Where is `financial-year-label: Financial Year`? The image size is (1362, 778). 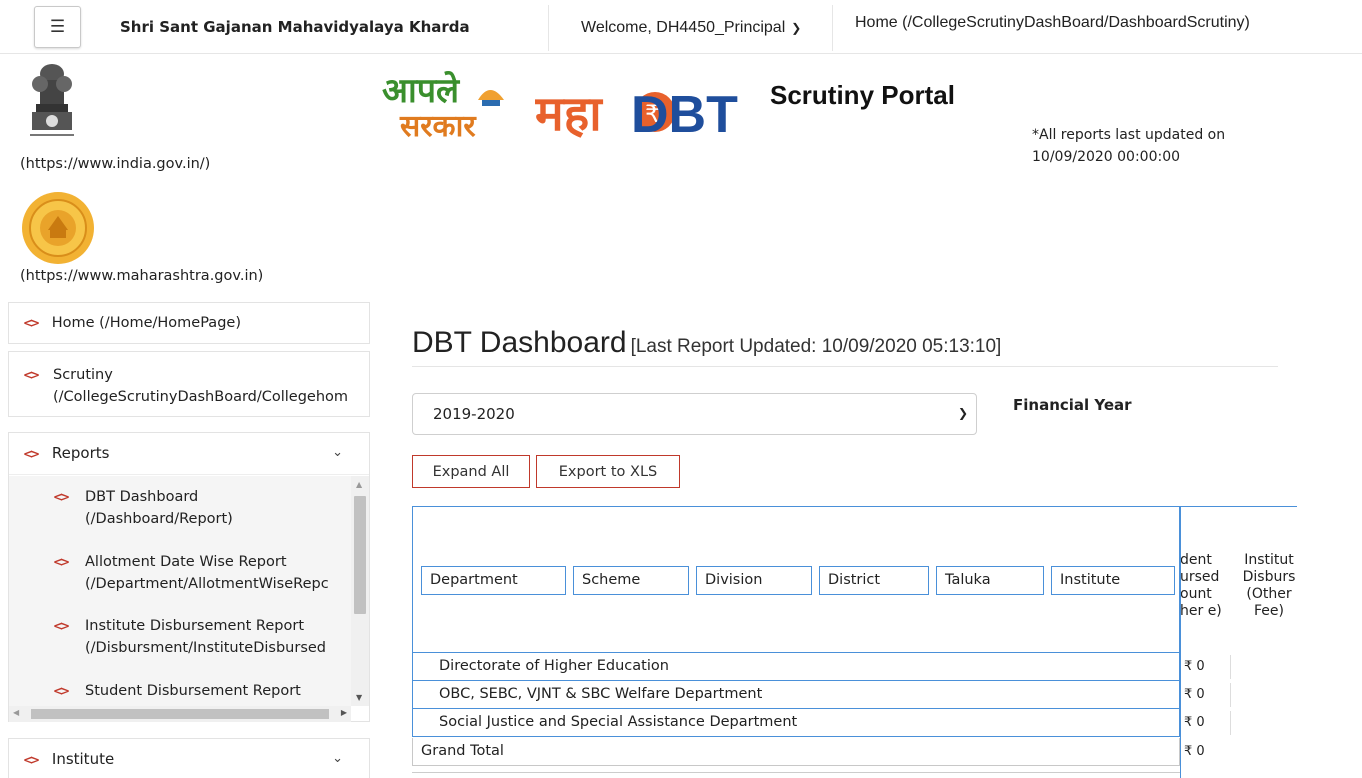 financial-year-label: Financial Year is located at coordinates (1072, 405).